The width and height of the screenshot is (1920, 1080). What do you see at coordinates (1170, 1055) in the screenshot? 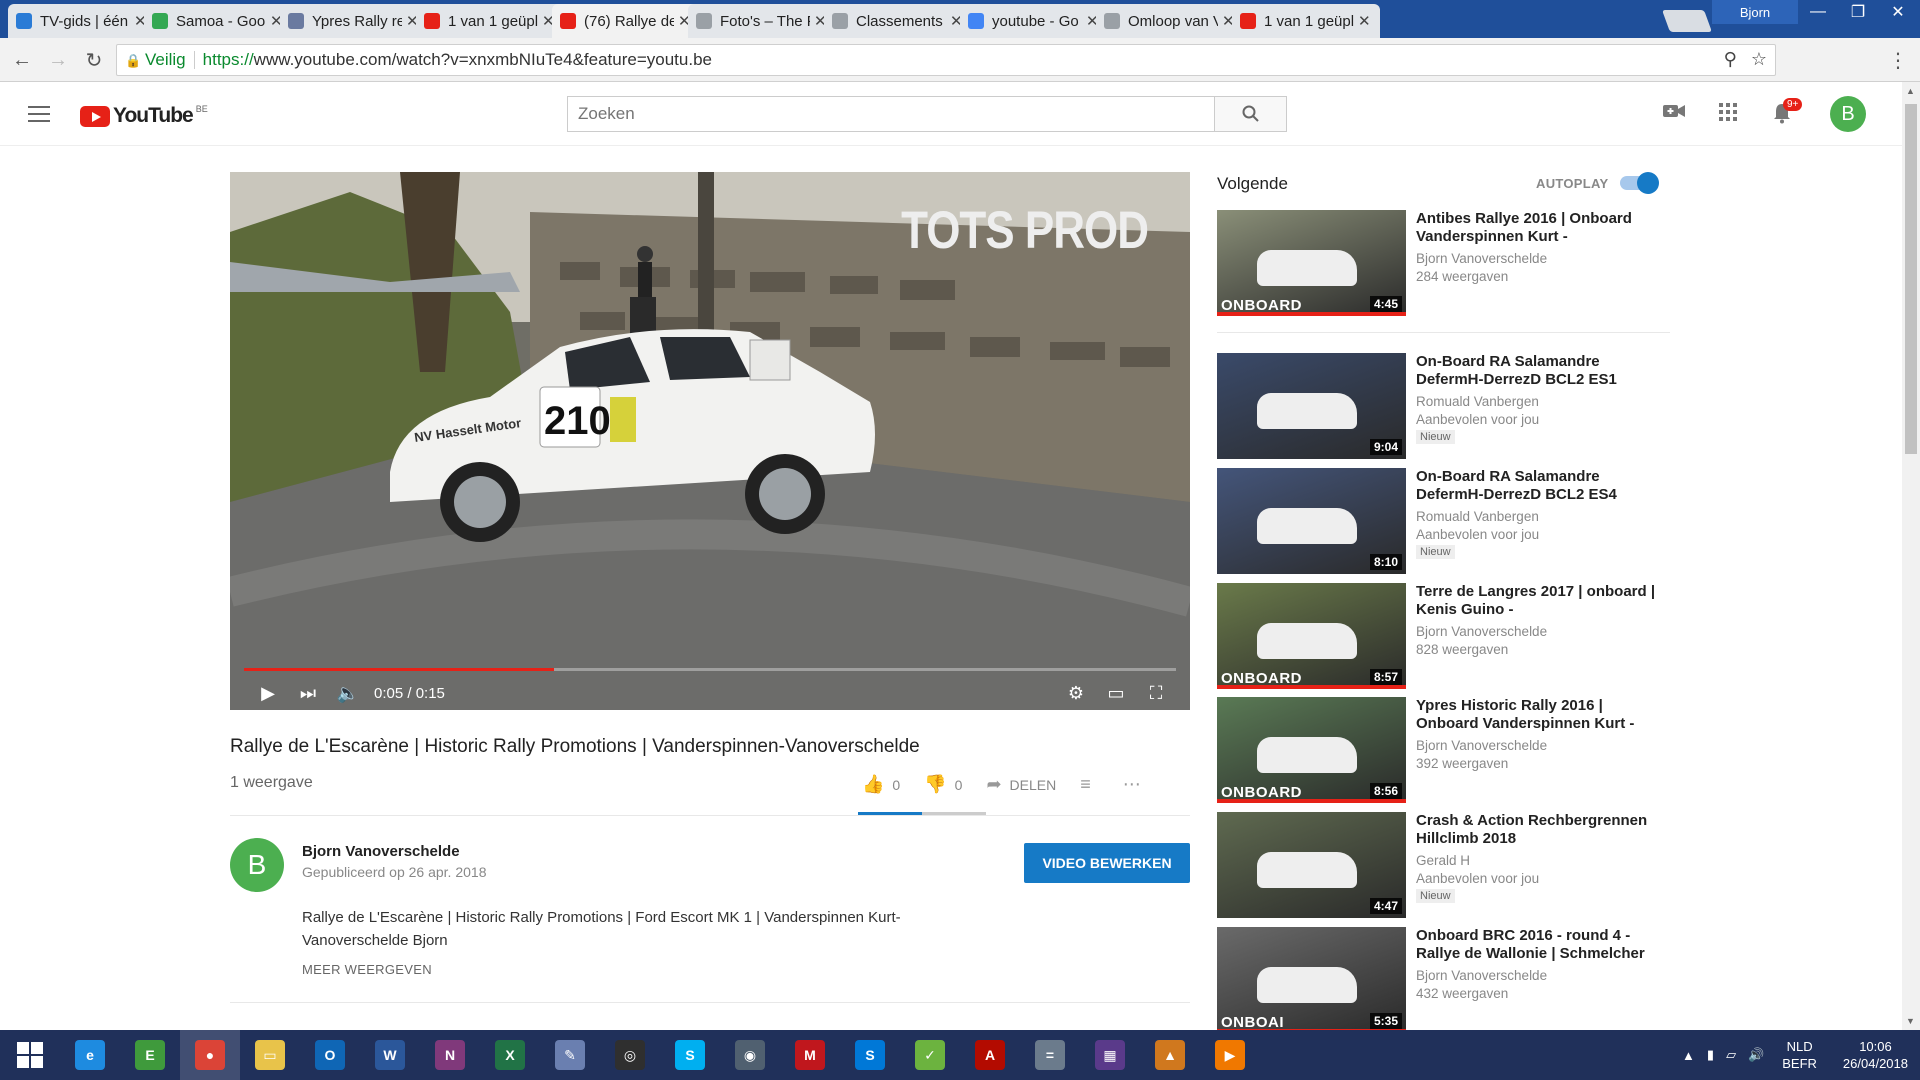
I see `taskbar-app-files: ▲` at bounding box center [1170, 1055].